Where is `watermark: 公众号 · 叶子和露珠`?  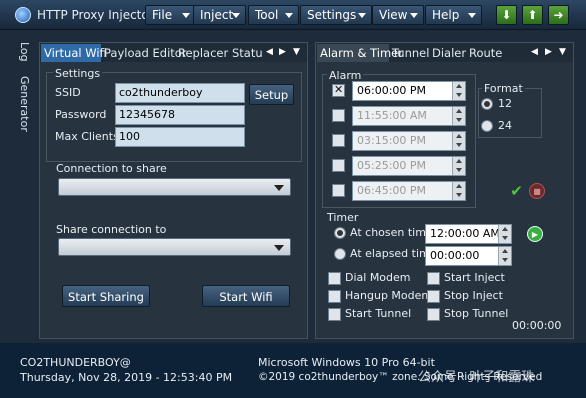
watermark: 公众号 · 叶子和露珠 is located at coordinates (476, 377).